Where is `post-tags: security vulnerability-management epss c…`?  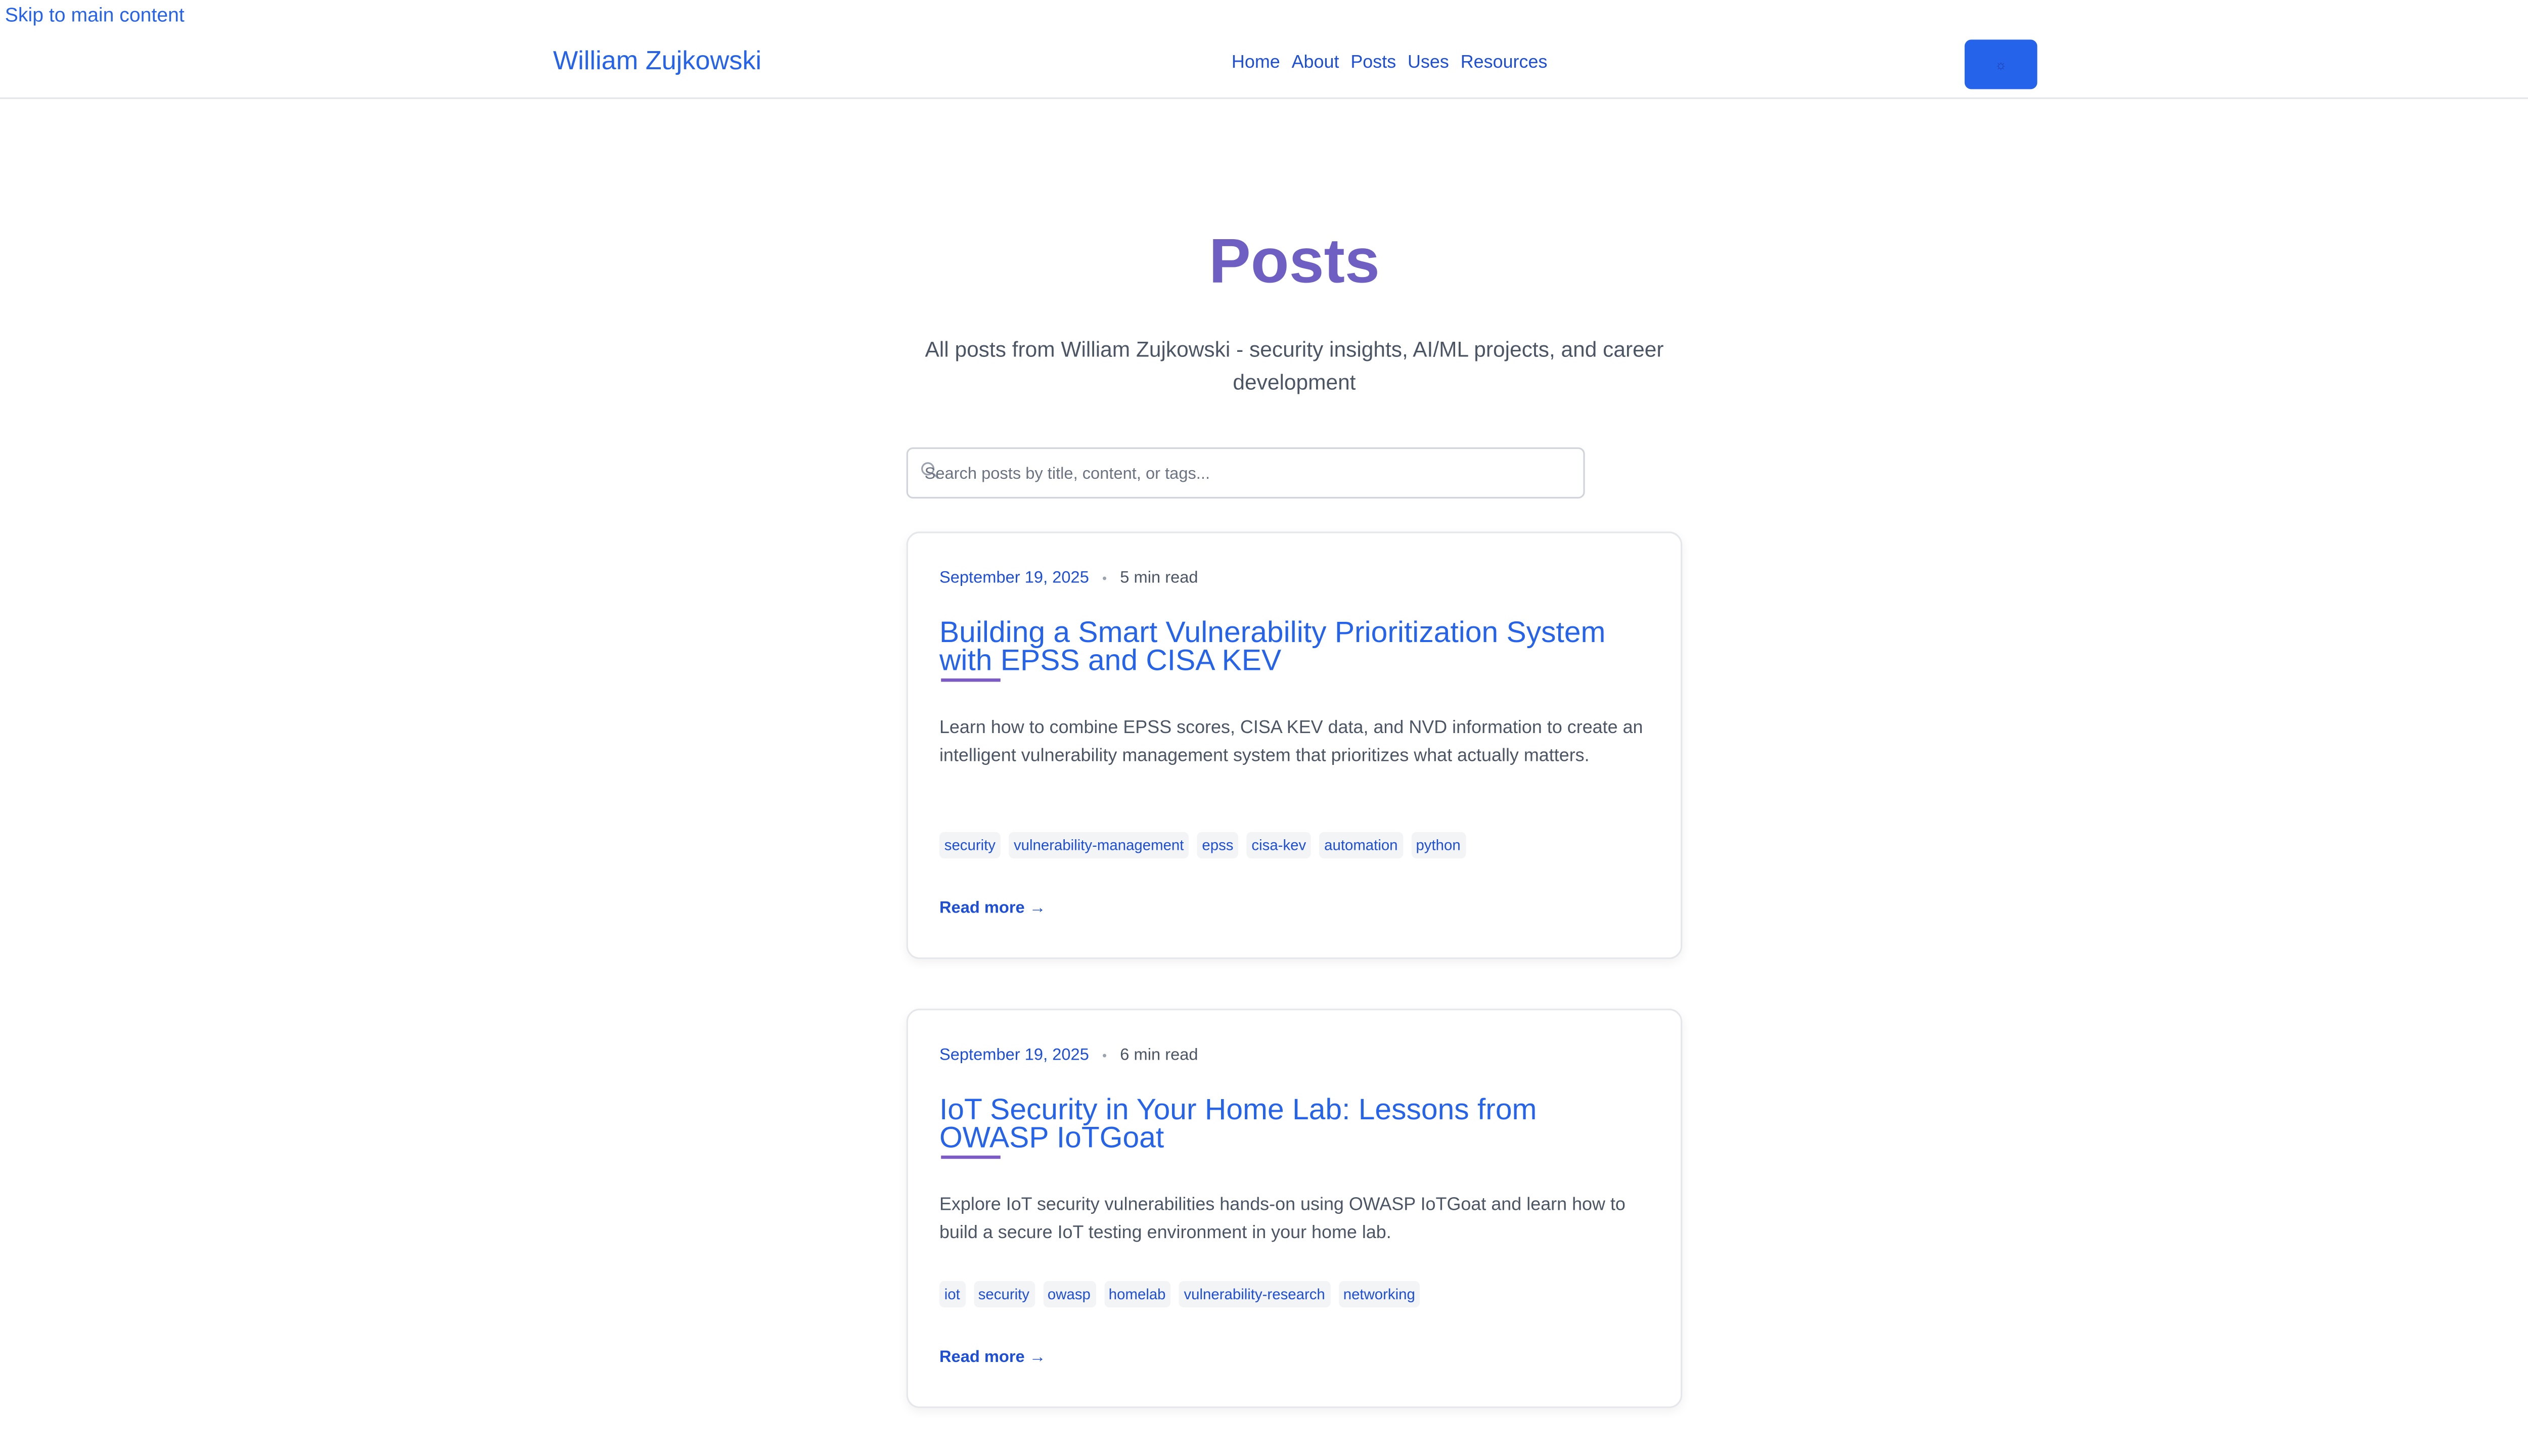
post-tags: security vulnerability-management epss c… is located at coordinates (1203, 845).